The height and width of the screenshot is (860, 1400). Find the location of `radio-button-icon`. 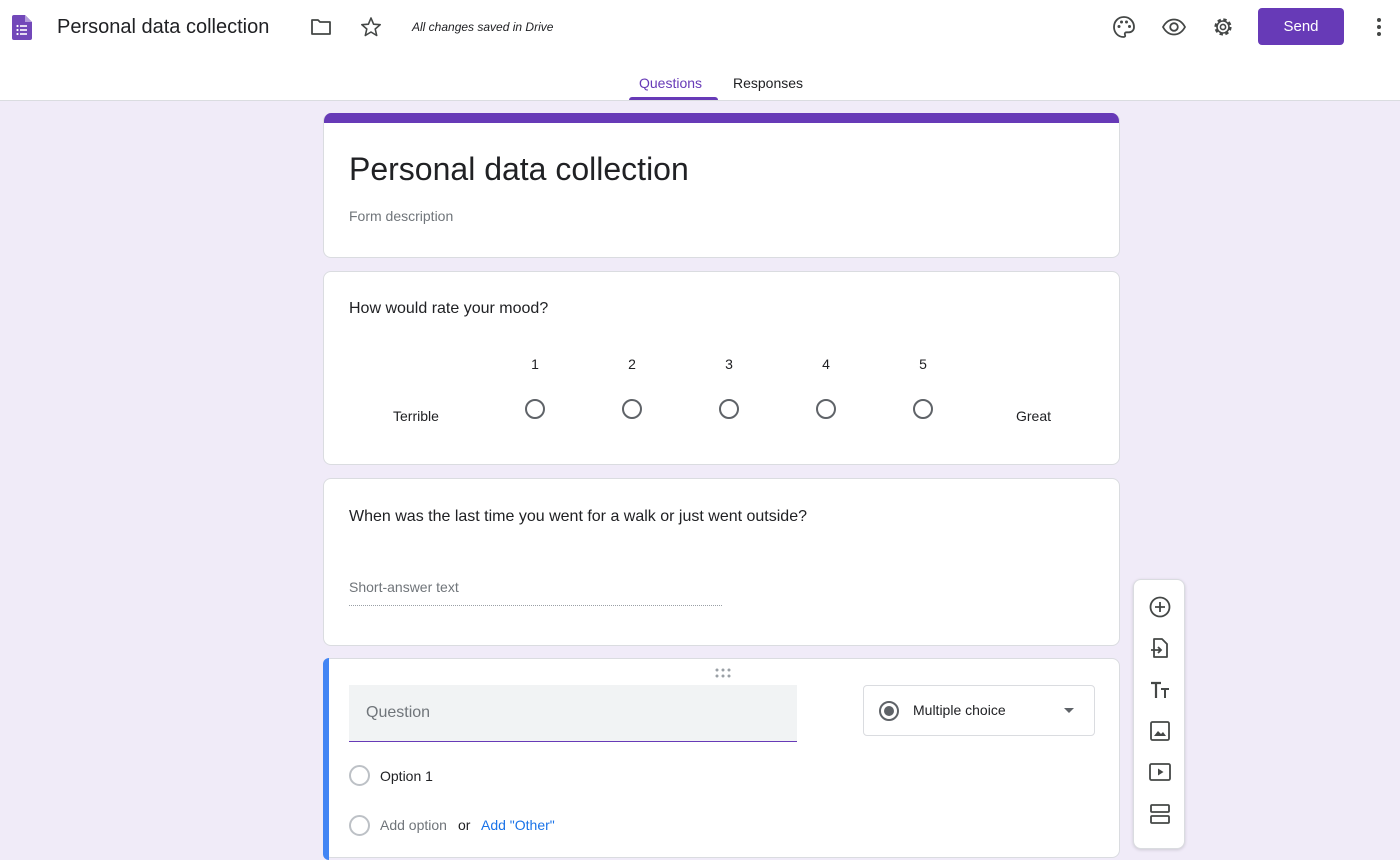

radio-button-icon is located at coordinates (889, 711).